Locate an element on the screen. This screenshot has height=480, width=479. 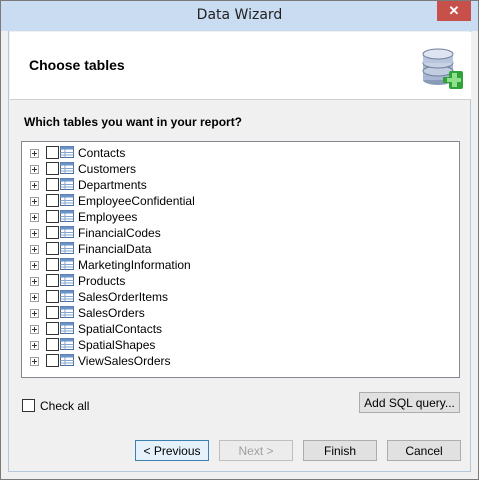
table-name: SalesOrders is located at coordinates (111, 313).